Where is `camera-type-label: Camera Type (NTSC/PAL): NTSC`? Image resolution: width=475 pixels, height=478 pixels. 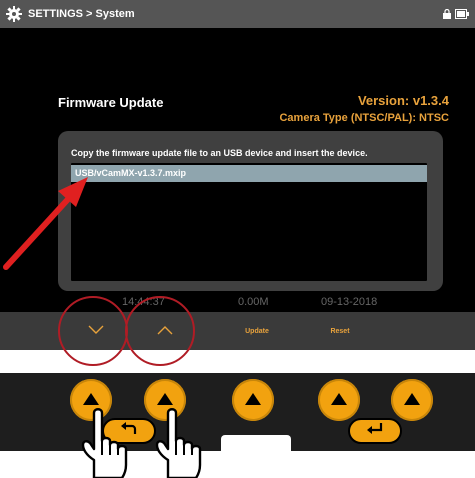
camera-type-label: Camera Type (NTSC/PAL): NTSC is located at coordinates (364, 118).